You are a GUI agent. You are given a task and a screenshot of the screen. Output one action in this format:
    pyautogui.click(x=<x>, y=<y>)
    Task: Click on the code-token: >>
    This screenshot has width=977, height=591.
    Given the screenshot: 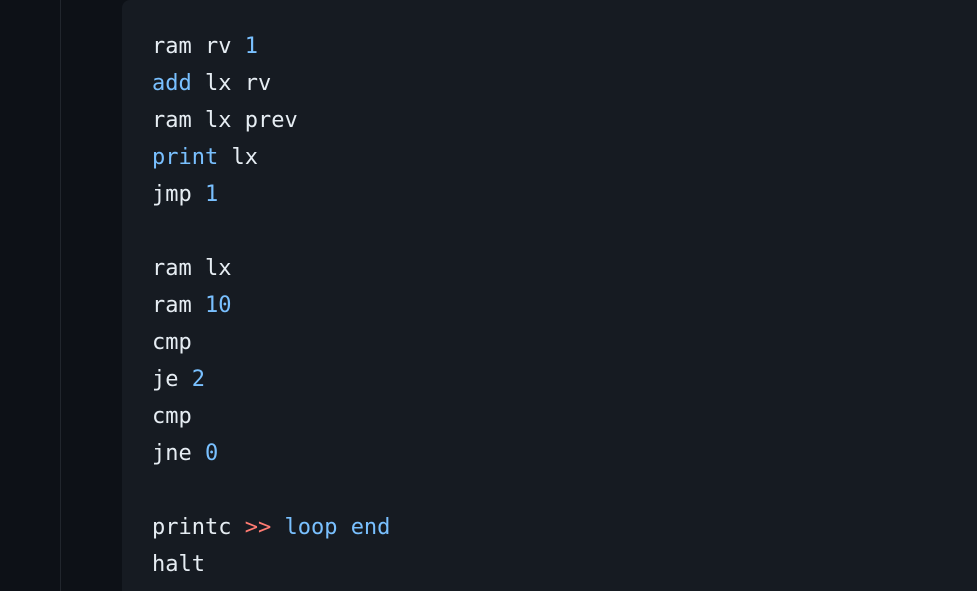 What is the action you would take?
    pyautogui.click(x=258, y=527)
    